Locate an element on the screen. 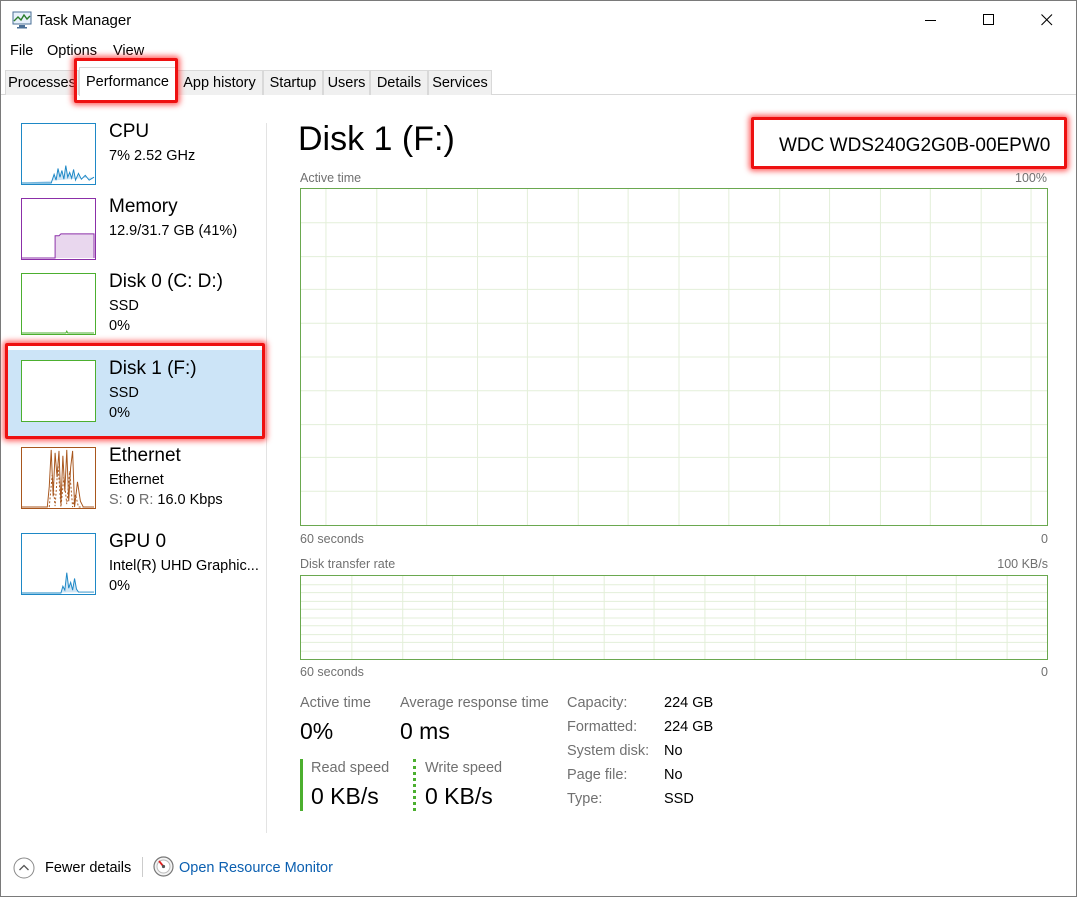 The width and height of the screenshot is (1077, 897). active-time-graph-duration: 60 seconds is located at coordinates (332, 539).